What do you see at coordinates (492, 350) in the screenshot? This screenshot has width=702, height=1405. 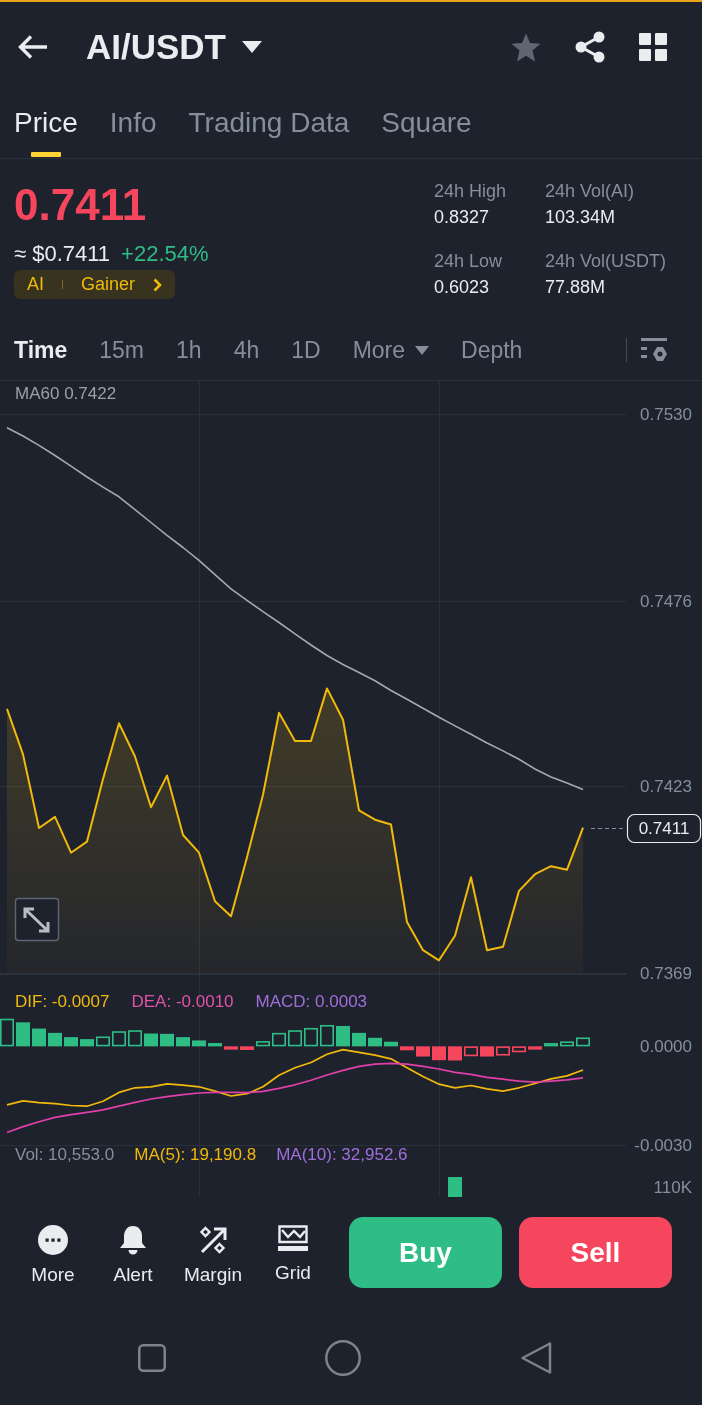 I see `interval-tab: Depth` at bounding box center [492, 350].